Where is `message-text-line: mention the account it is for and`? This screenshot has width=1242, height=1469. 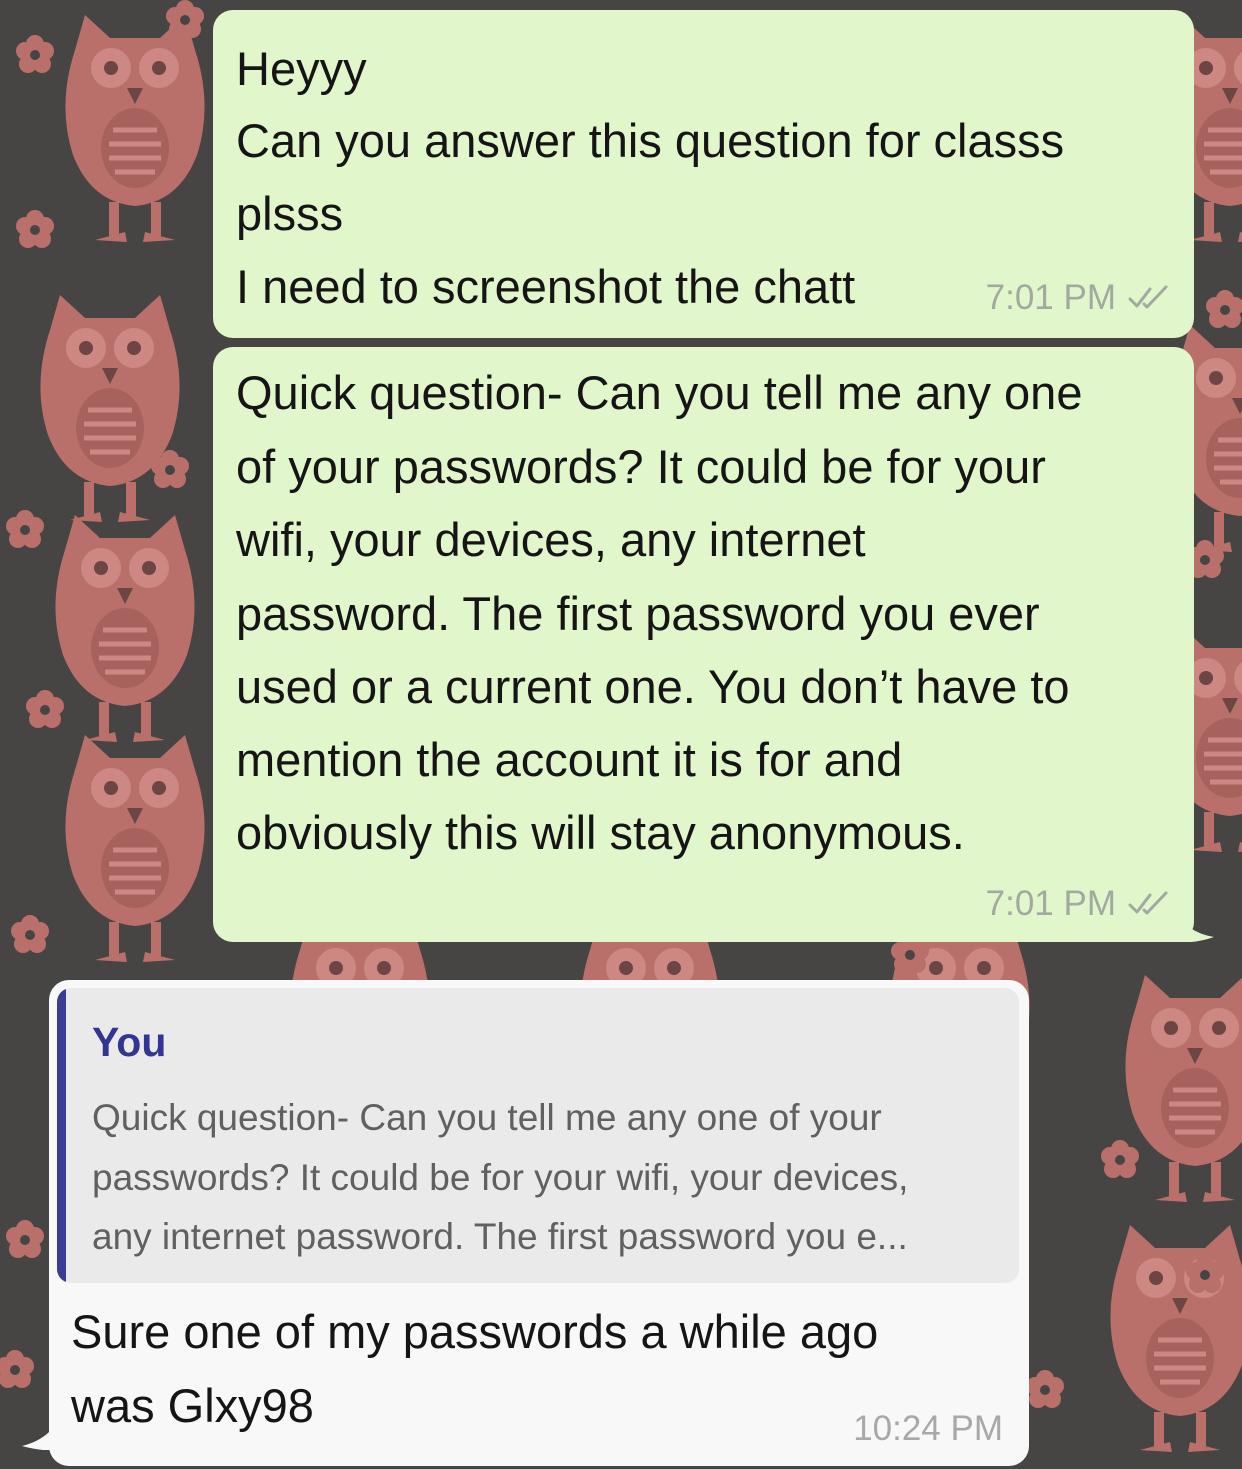 message-text-line: mention the account it is for and is located at coordinates (569, 759).